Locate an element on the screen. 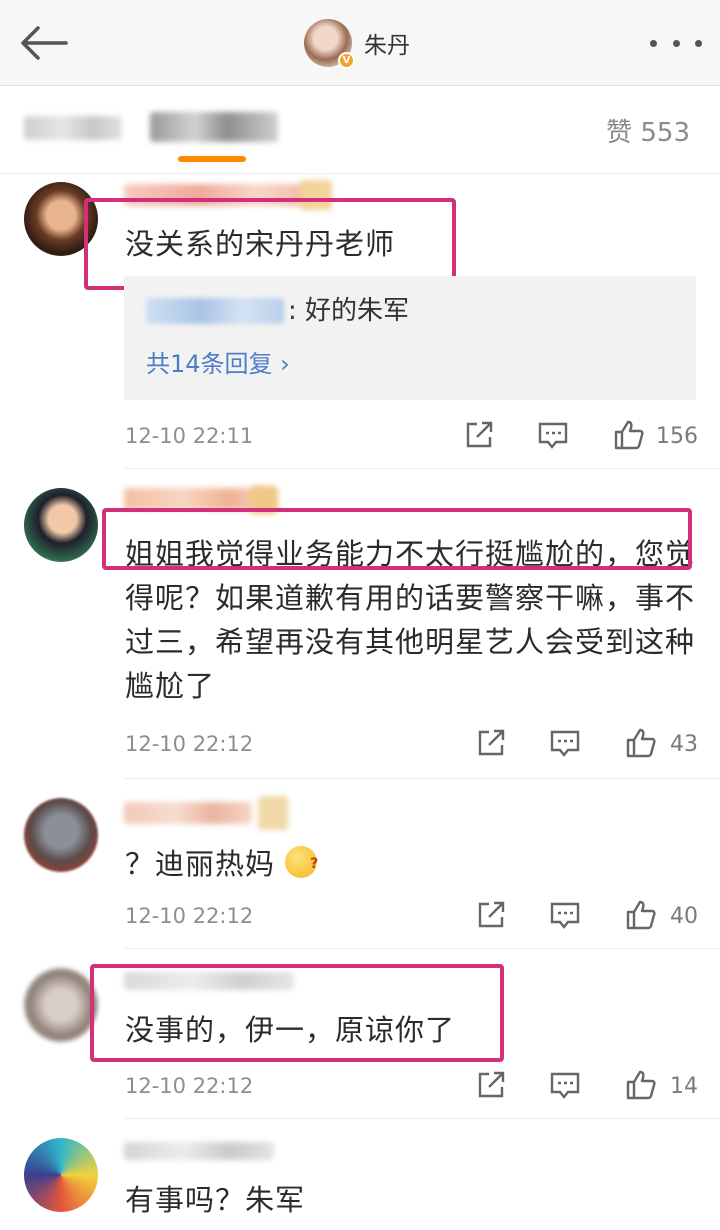  reply-preview: : 好的朱军 共14条回复 › is located at coordinates (410, 338).